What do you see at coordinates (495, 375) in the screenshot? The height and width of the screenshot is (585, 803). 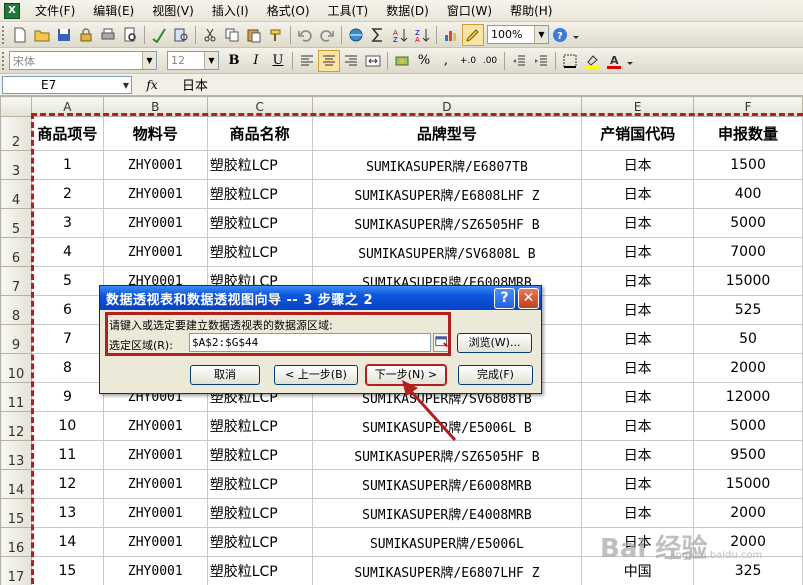 I see `finish-button: 完成(F)` at bounding box center [495, 375].